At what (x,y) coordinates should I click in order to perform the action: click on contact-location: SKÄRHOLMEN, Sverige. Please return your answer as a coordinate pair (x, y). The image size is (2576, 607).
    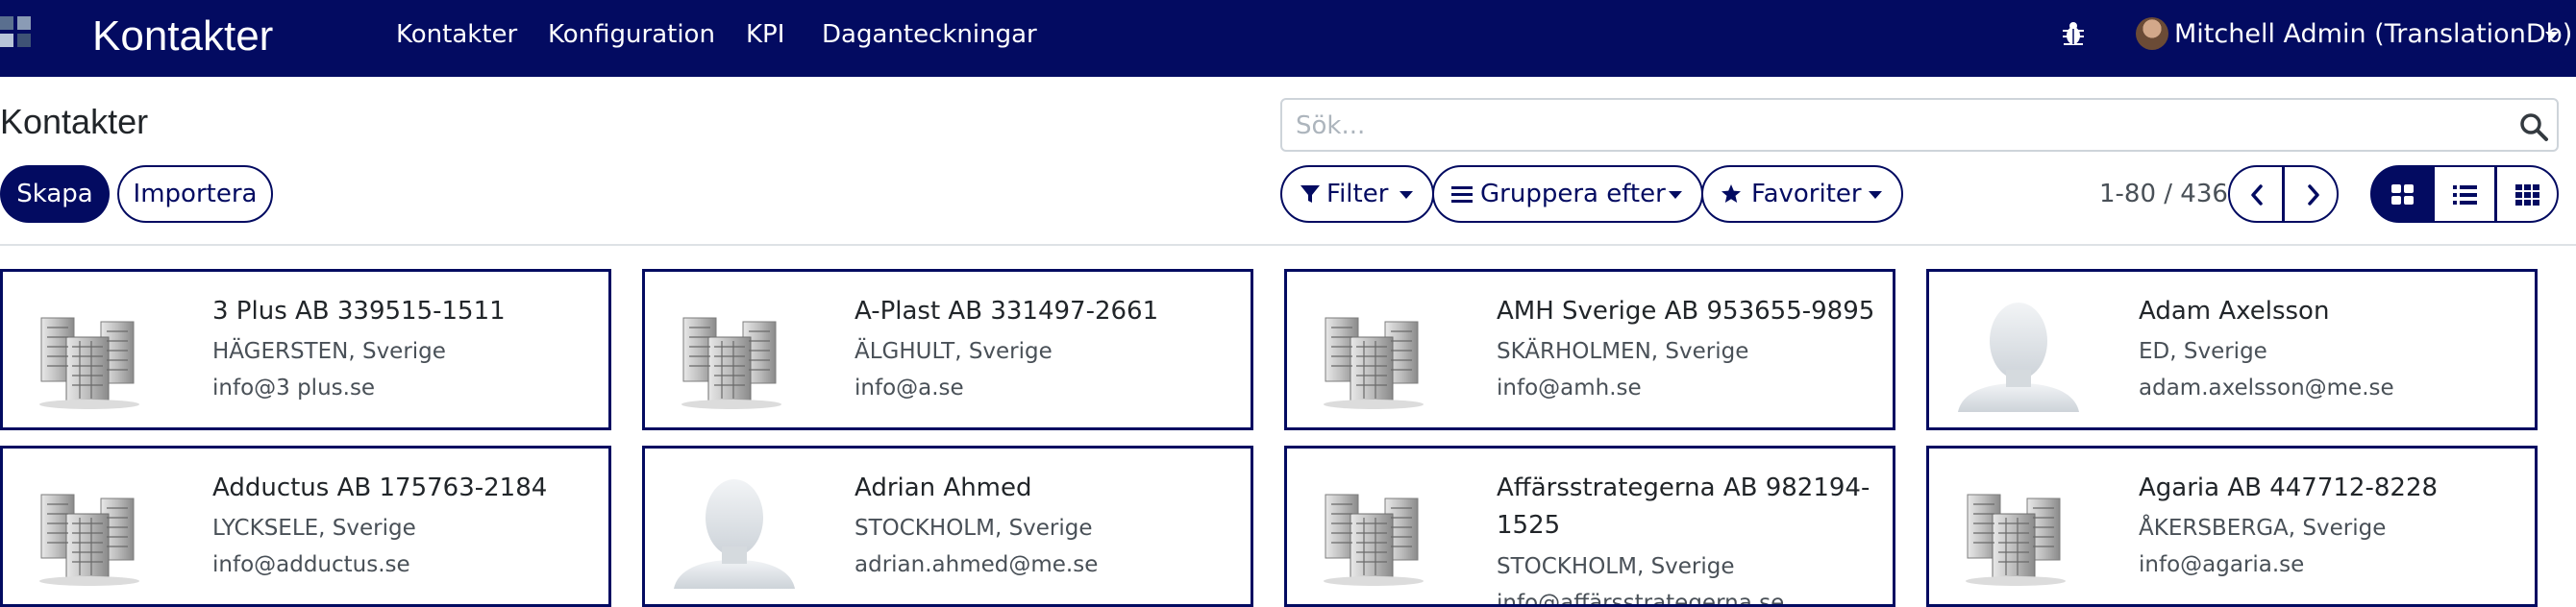
    Looking at the image, I should click on (1623, 351).